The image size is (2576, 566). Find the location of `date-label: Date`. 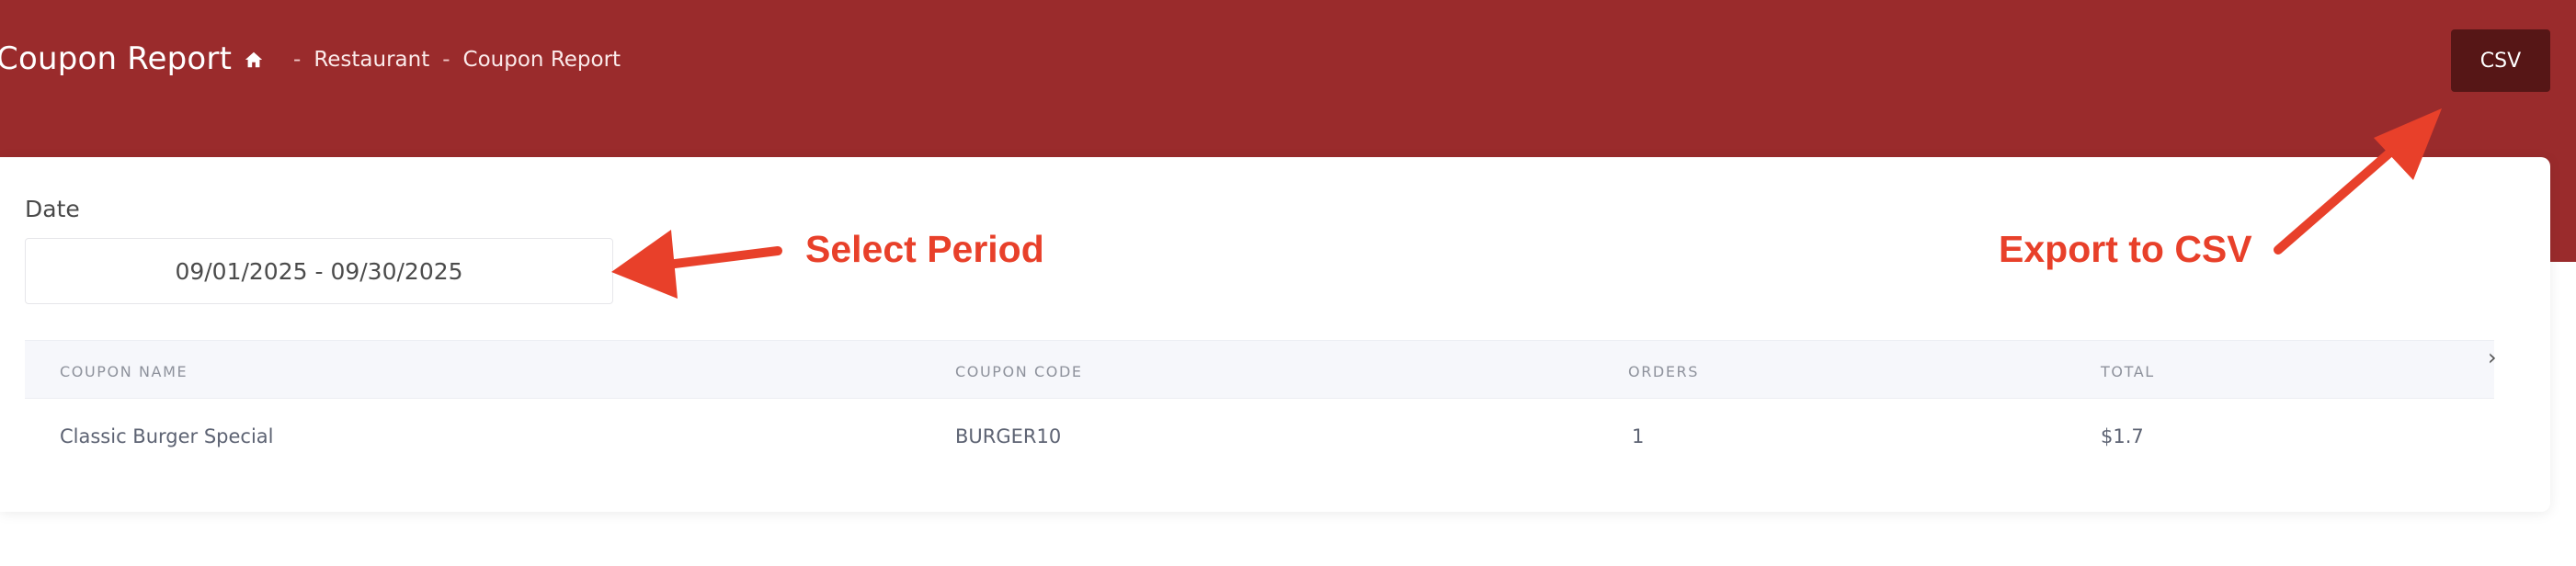

date-label: Date is located at coordinates (52, 209).